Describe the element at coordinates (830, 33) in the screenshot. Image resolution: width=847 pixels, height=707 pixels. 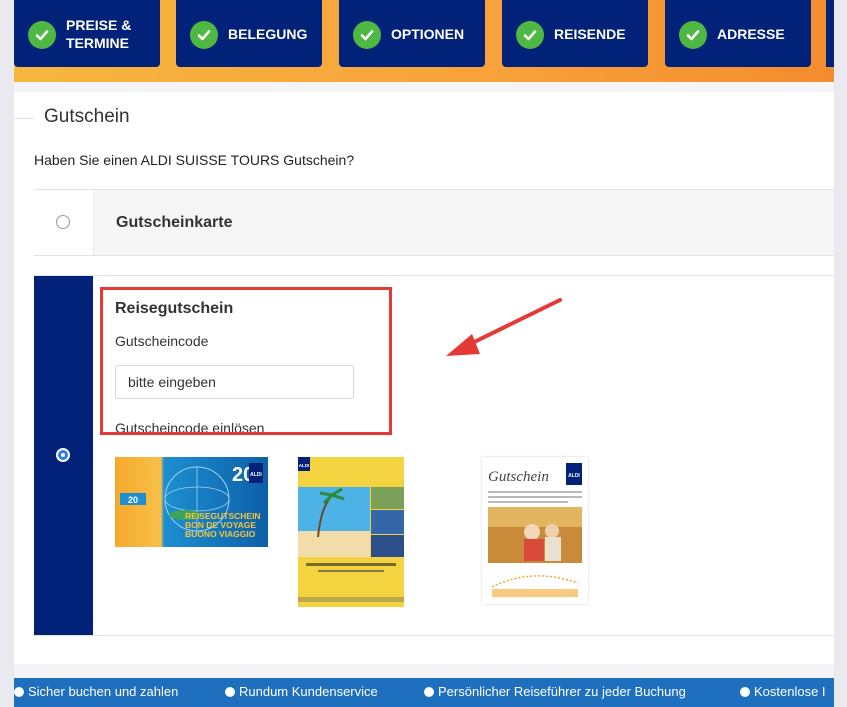
I see `step-next-edge` at that location.